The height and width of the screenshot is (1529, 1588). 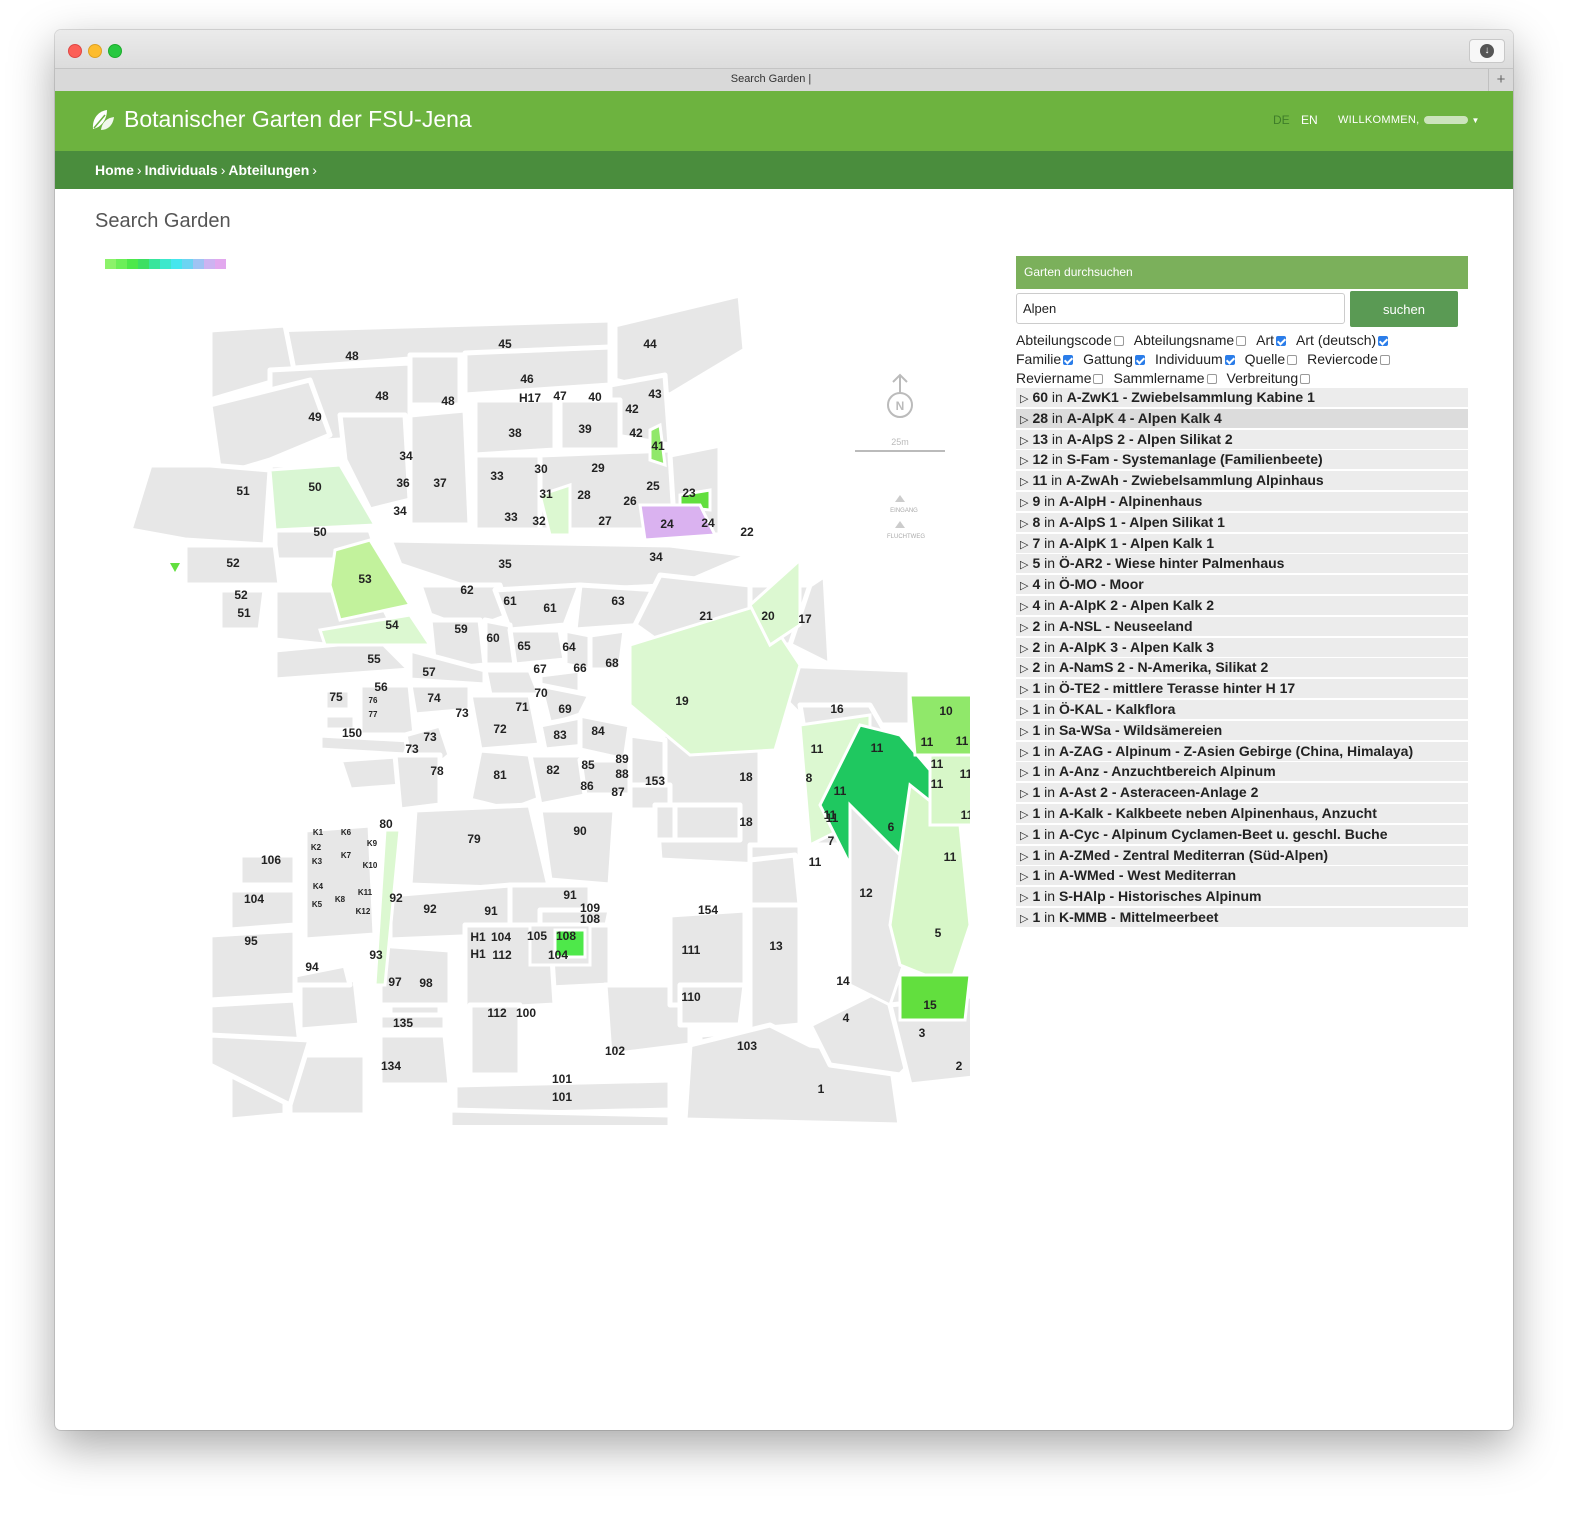 I want to click on map-area-label: 90, so click(x=580, y=831).